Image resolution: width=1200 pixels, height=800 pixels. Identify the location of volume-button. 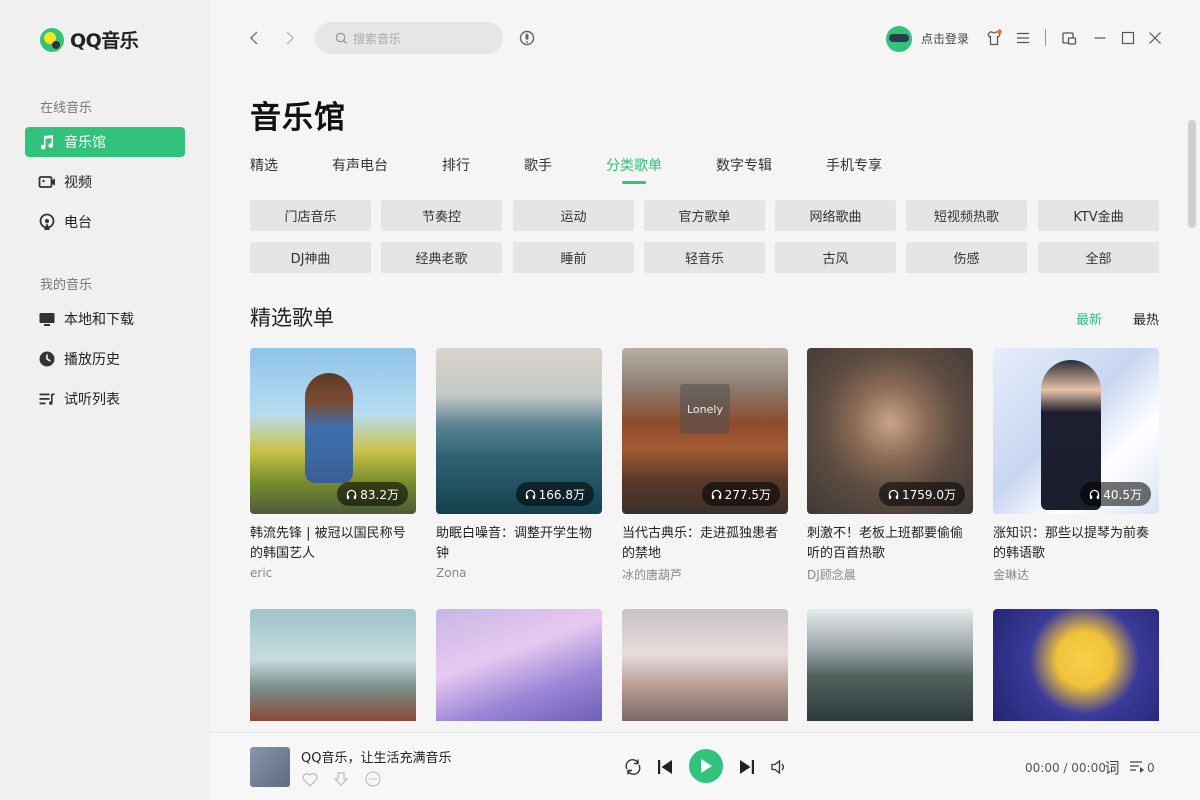
(779, 767).